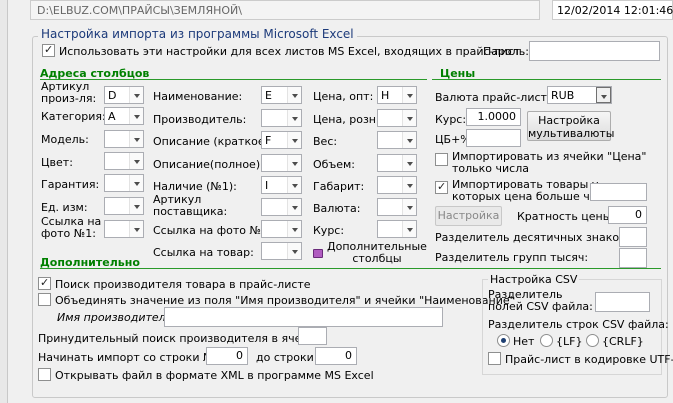 This screenshot has width=673, height=403. Describe the element at coordinates (212, 230) in the screenshot. I see `col2-label-6: Ссылка на фото №2:` at that location.